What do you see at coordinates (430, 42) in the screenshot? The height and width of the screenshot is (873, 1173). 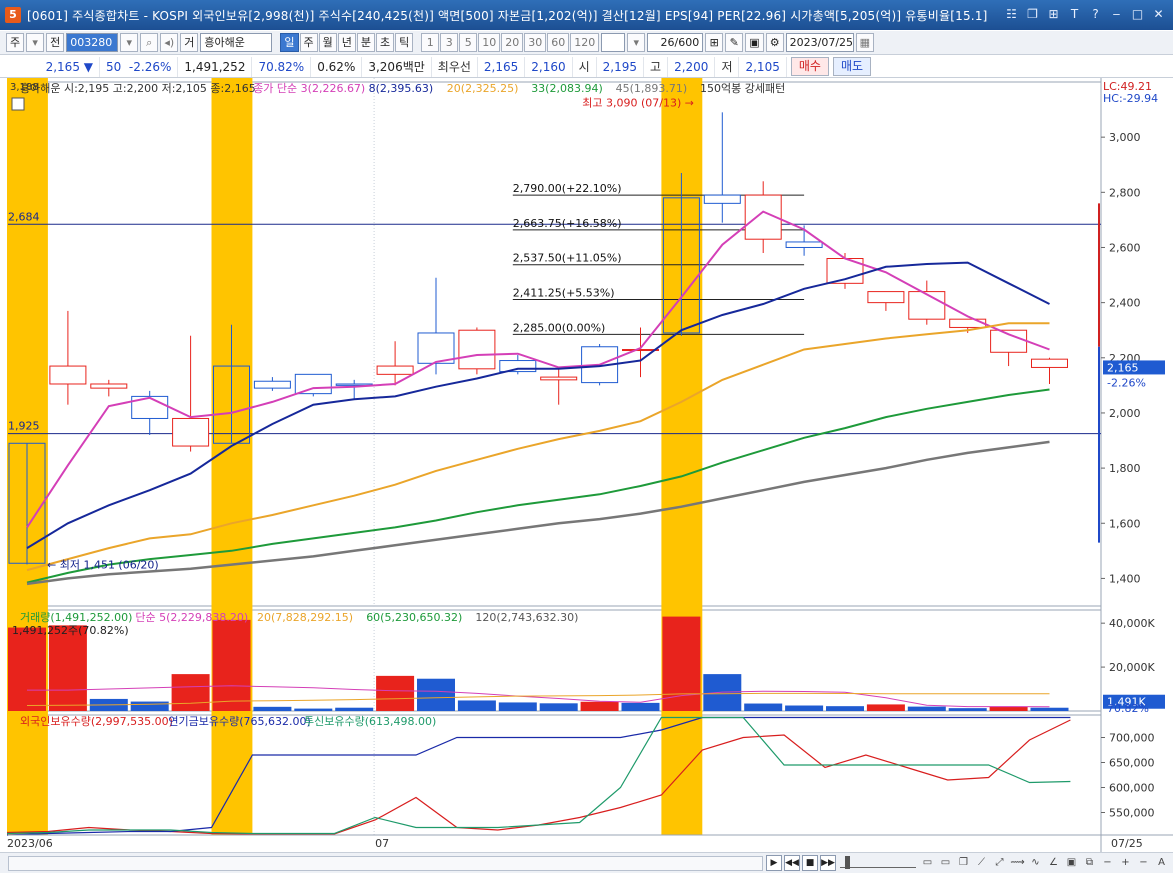 I see `interval-button-1: 1` at bounding box center [430, 42].